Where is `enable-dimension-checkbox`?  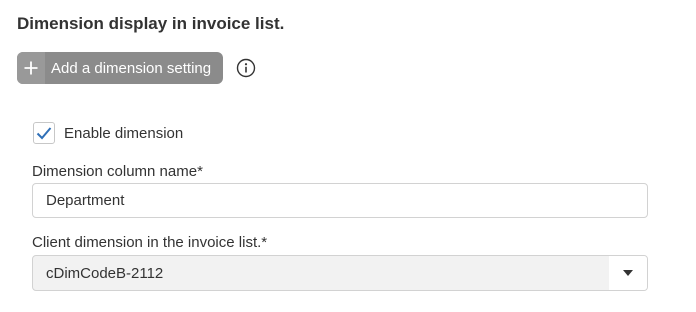
enable-dimension-checkbox is located at coordinates (44, 133).